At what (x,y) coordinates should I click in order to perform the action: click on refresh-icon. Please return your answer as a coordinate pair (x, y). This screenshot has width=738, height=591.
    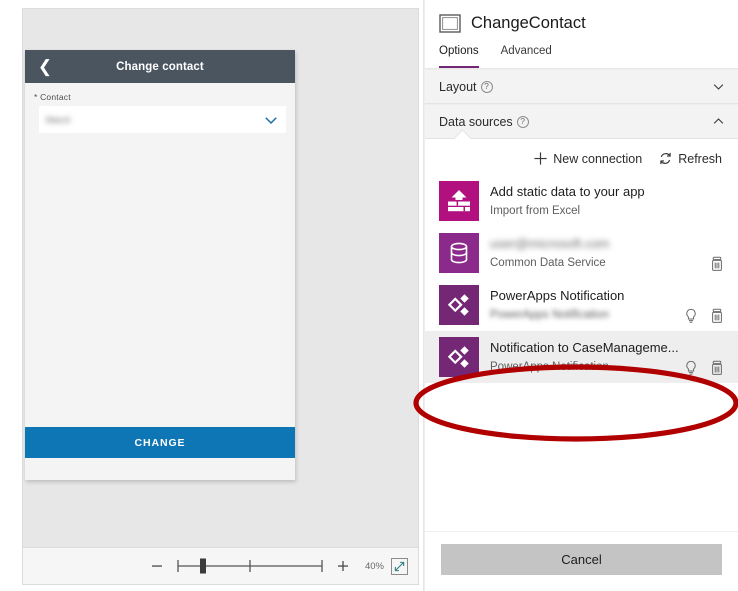
    Looking at the image, I should click on (665, 158).